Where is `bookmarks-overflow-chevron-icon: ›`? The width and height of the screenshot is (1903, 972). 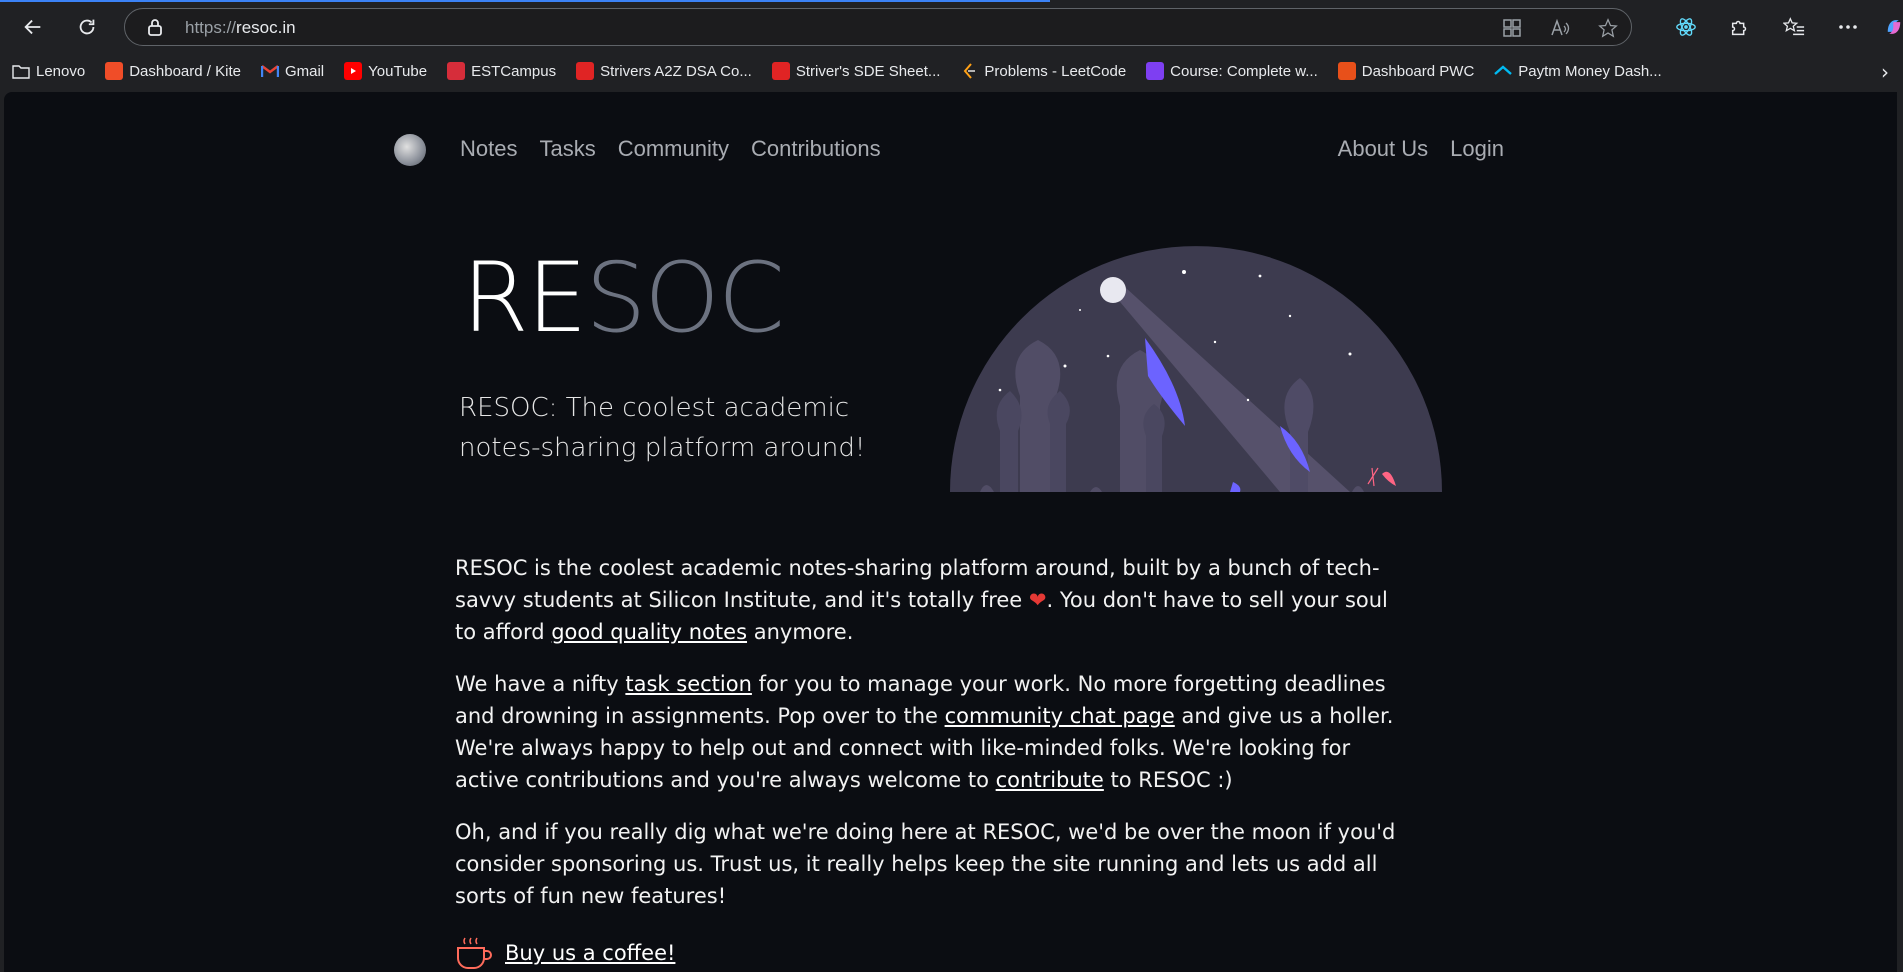 bookmarks-overflow-chevron-icon: › is located at coordinates (1885, 72).